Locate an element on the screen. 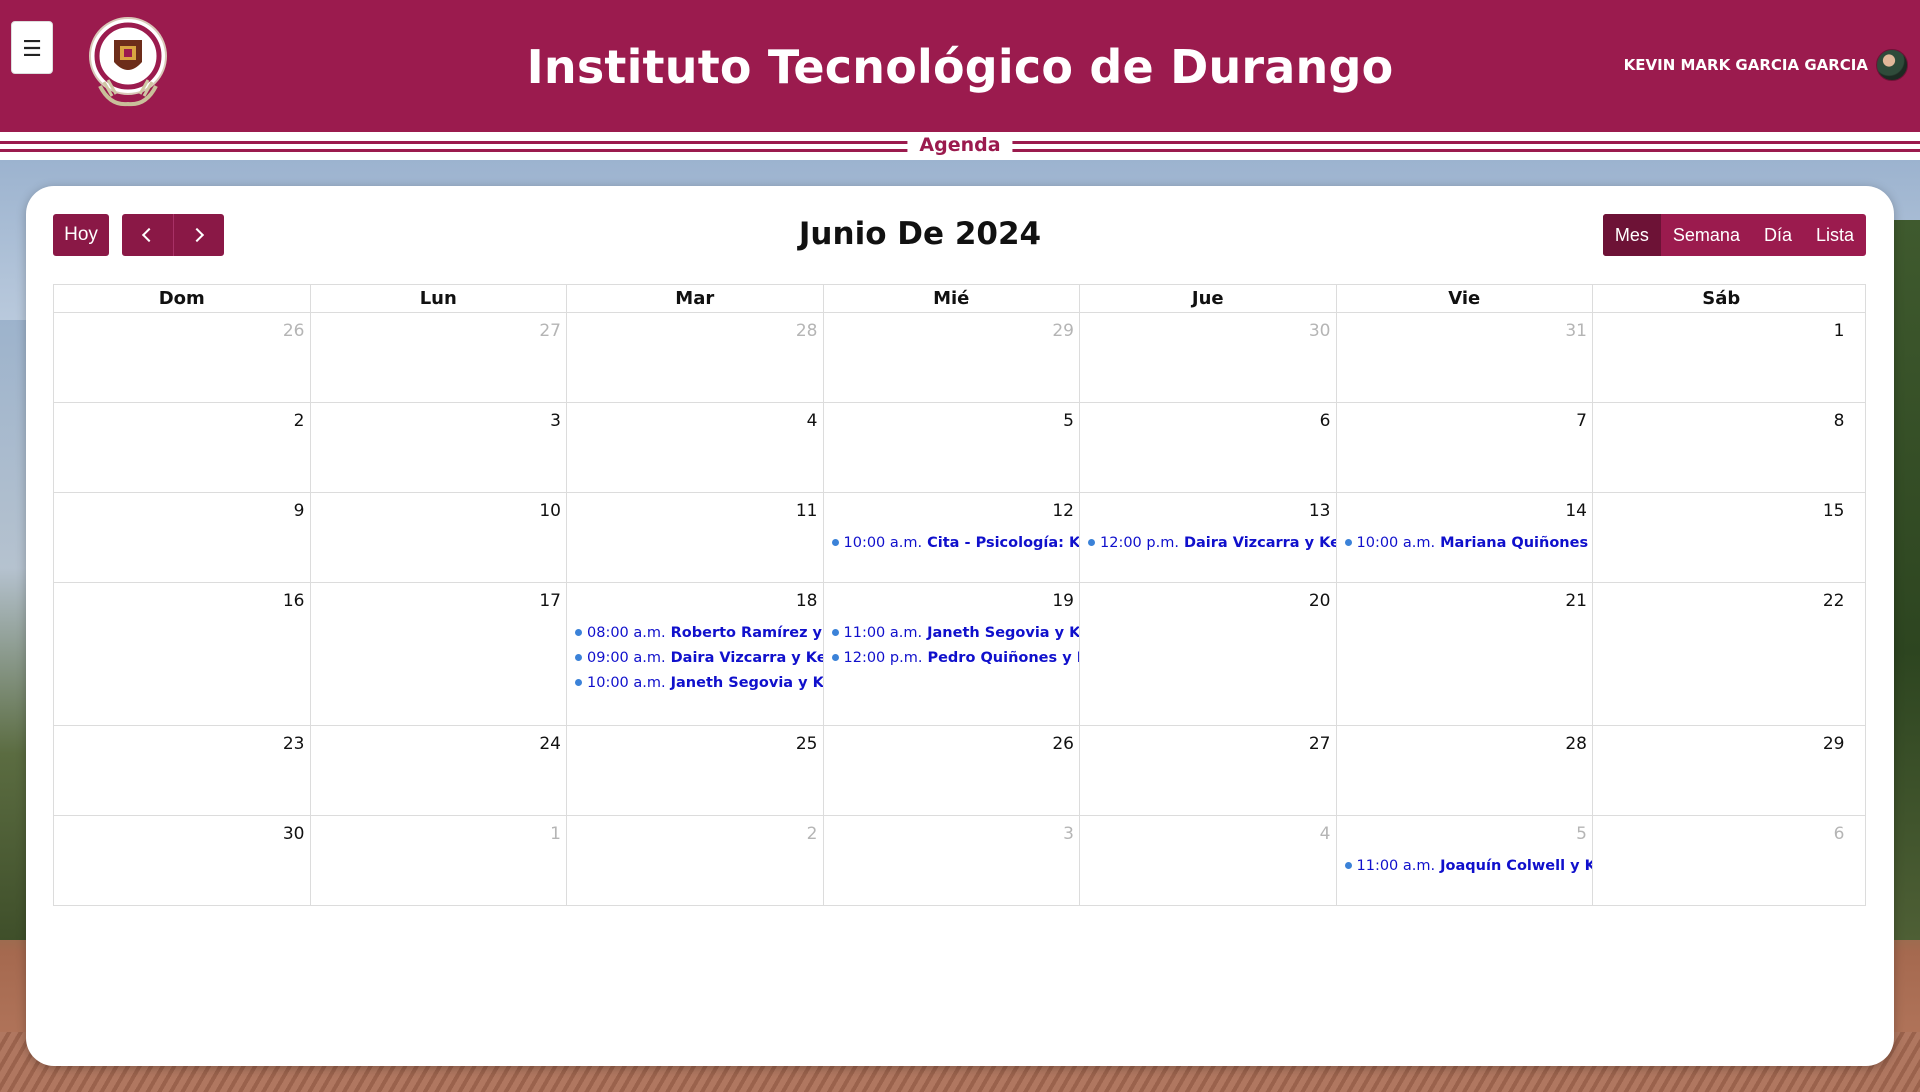 Image resolution: width=1920 pixels, height=1092 pixels. day-number: 7 is located at coordinates (1581, 421).